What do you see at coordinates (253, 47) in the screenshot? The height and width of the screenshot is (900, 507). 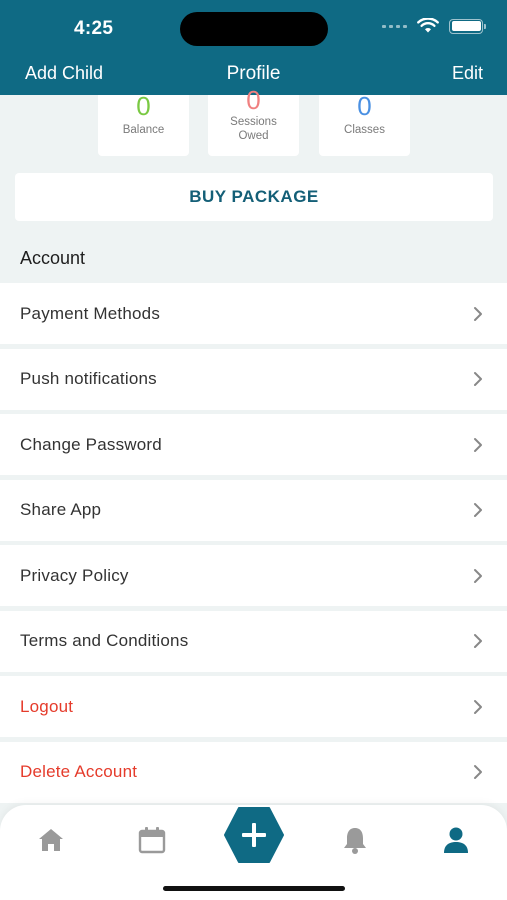 I see `header-bar: 4:25 Add Child Profile Edit` at bounding box center [253, 47].